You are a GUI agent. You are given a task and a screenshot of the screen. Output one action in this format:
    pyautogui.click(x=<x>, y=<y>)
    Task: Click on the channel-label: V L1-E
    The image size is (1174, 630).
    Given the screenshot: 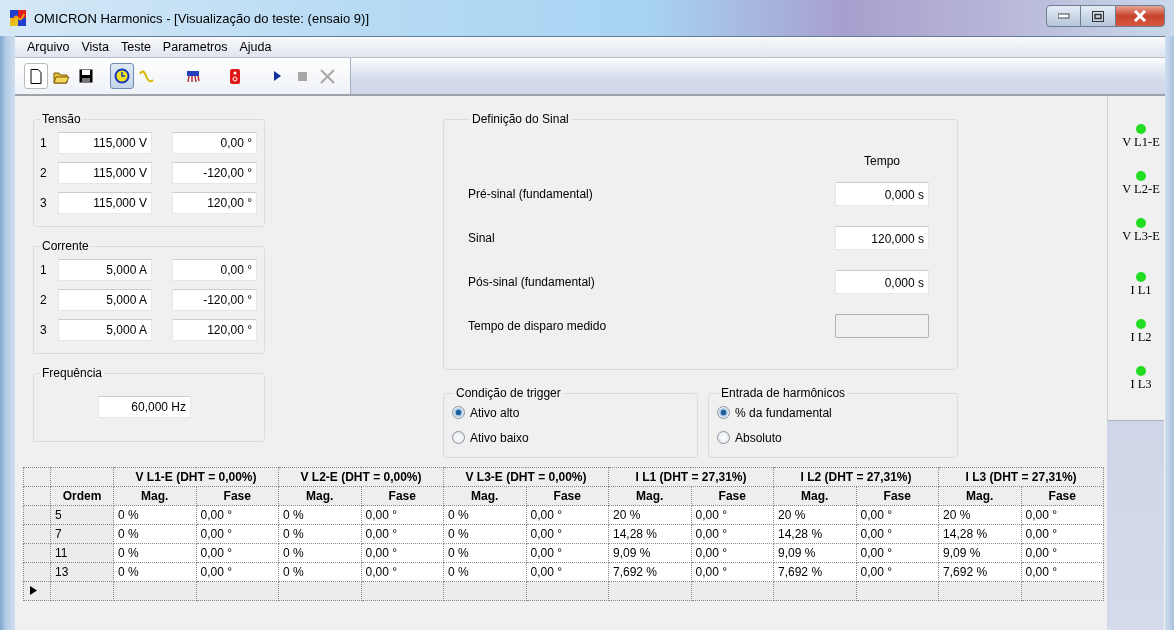 What is the action you would take?
    pyautogui.click(x=1141, y=142)
    